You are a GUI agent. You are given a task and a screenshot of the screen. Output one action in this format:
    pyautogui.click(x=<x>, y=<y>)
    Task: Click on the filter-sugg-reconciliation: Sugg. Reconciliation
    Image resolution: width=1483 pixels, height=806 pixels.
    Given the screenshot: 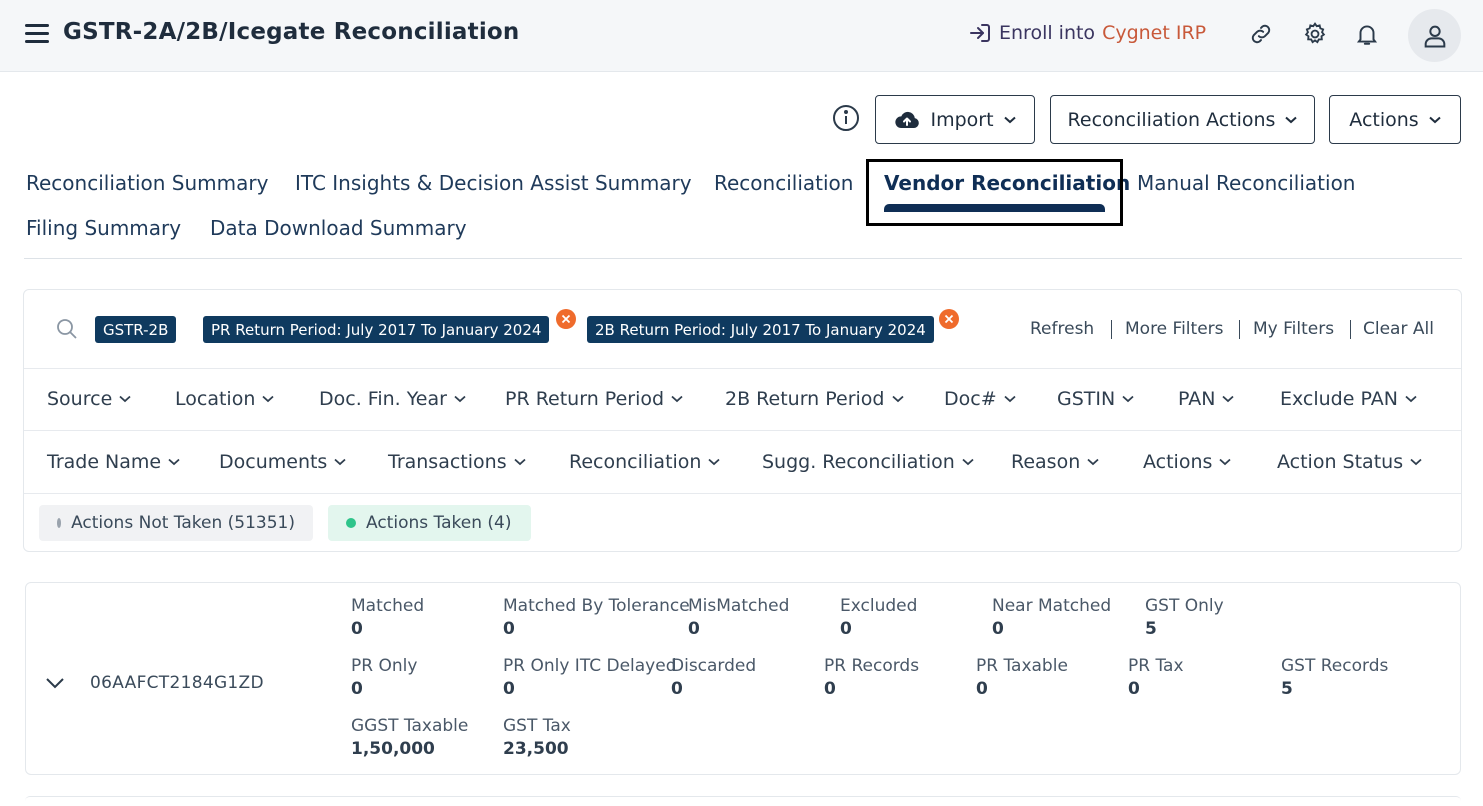 What is the action you would take?
    pyautogui.click(x=868, y=462)
    